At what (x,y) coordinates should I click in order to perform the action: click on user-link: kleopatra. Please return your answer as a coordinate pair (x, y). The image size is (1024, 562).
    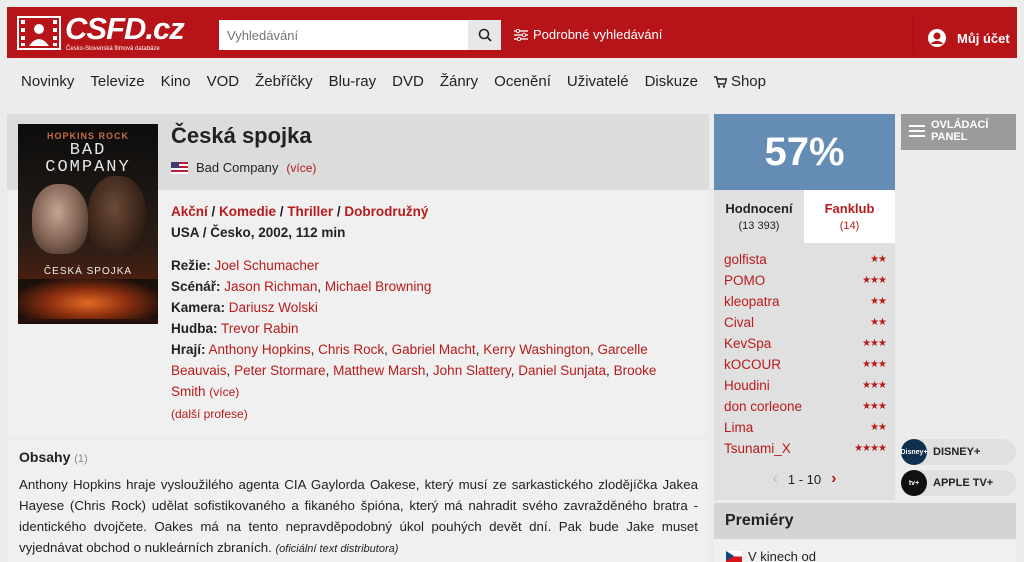
    Looking at the image, I should click on (752, 301).